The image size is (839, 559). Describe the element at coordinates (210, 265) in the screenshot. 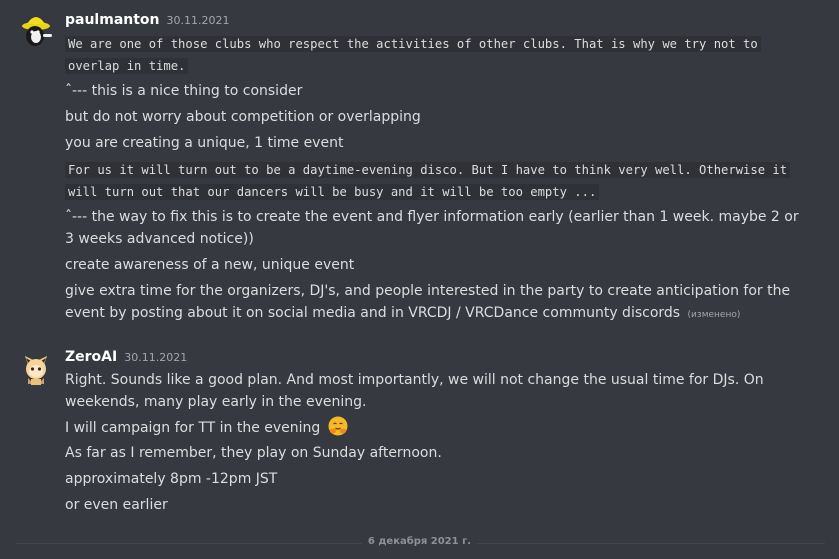

I see `message-line: create awareness of a new, unique event` at that location.